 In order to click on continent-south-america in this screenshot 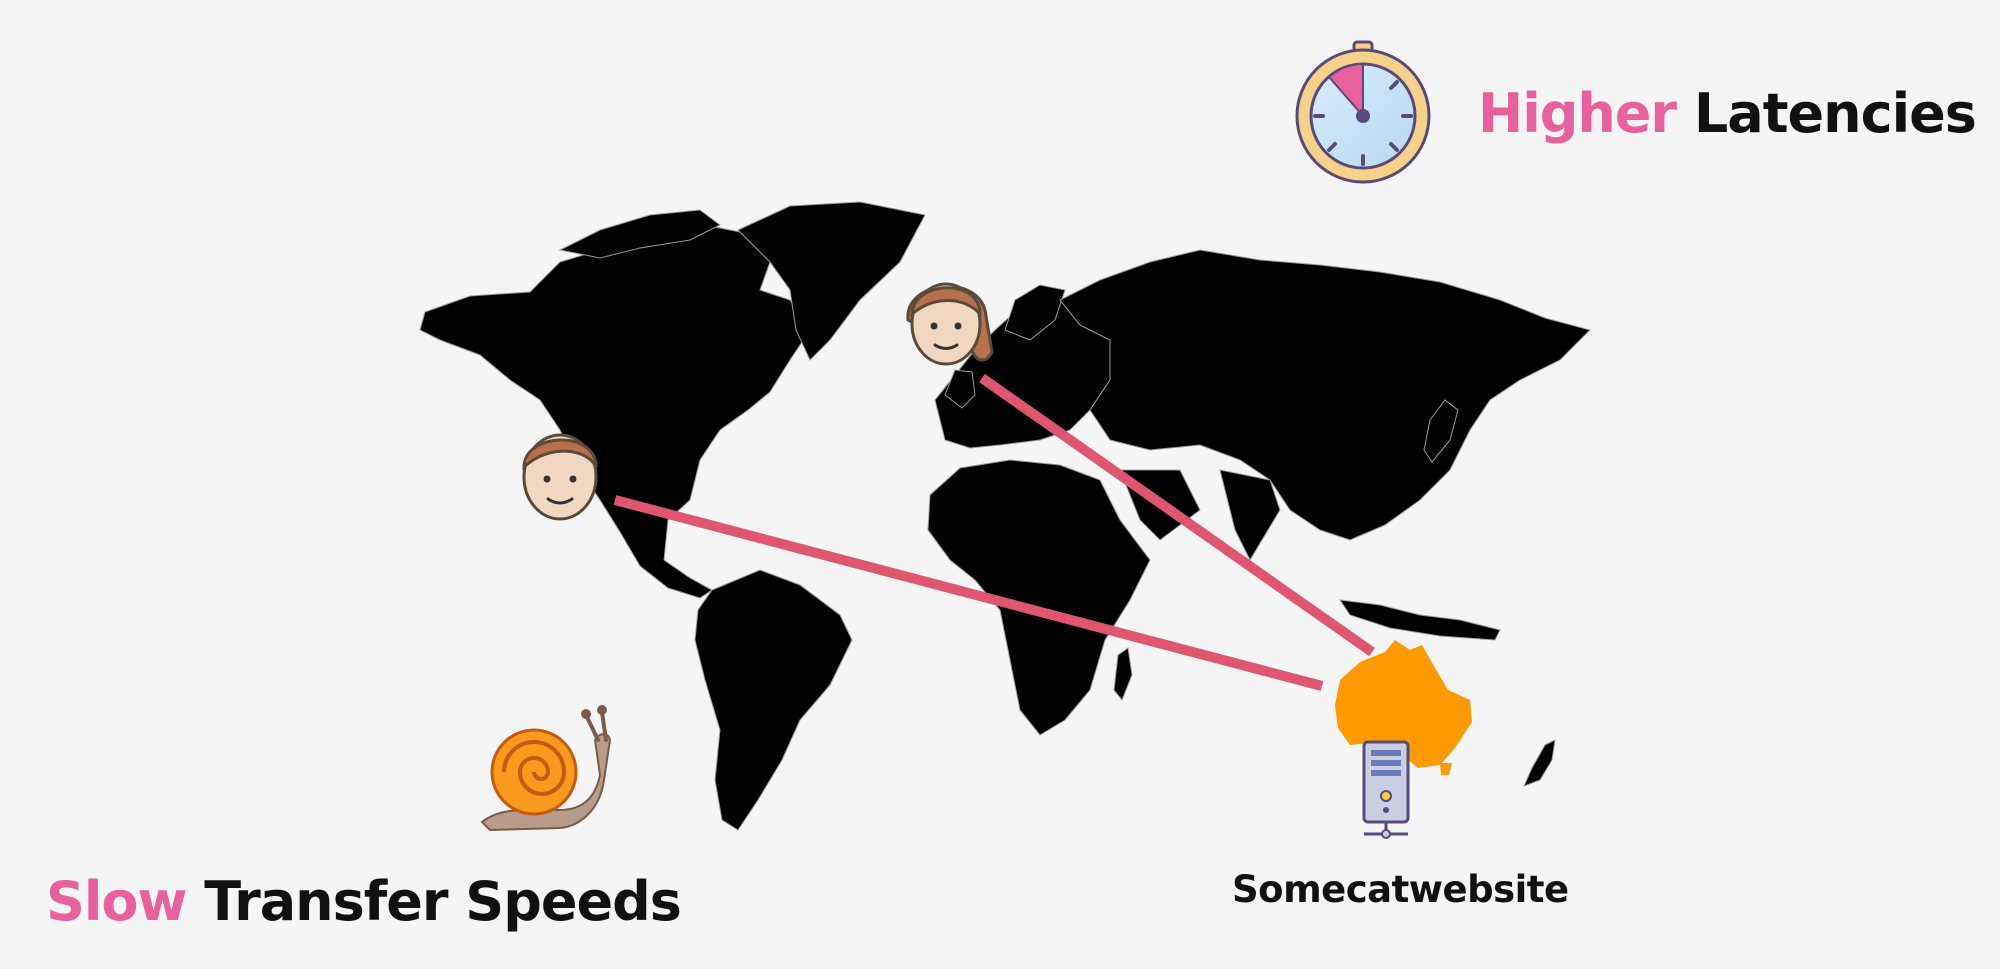, I will do `click(773, 700)`.